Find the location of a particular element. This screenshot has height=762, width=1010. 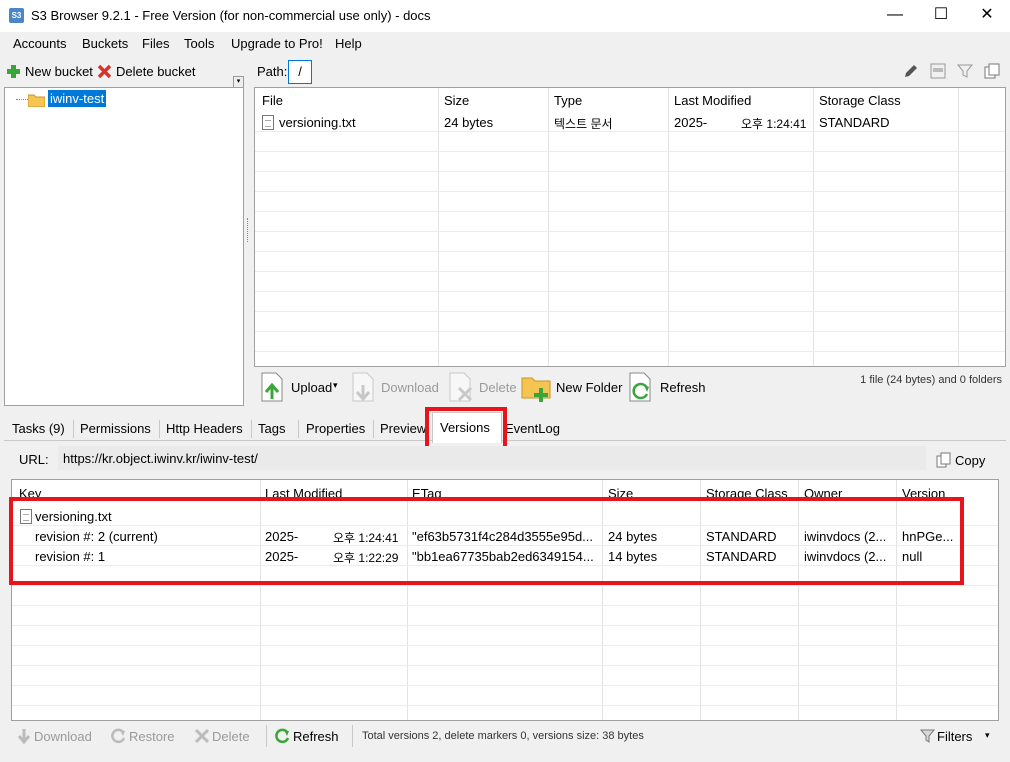

file-type: 텍스트 문서 is located at coordinates (583, 124).